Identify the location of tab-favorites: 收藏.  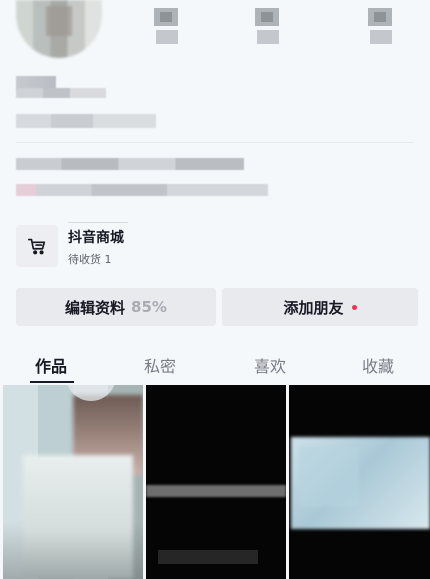
(378, 365).